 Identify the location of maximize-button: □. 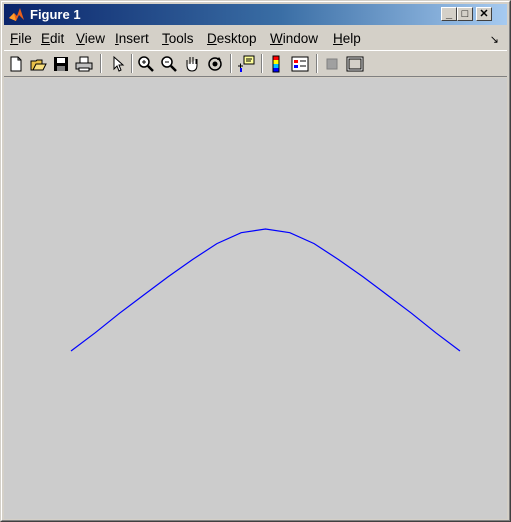
(465, 14).